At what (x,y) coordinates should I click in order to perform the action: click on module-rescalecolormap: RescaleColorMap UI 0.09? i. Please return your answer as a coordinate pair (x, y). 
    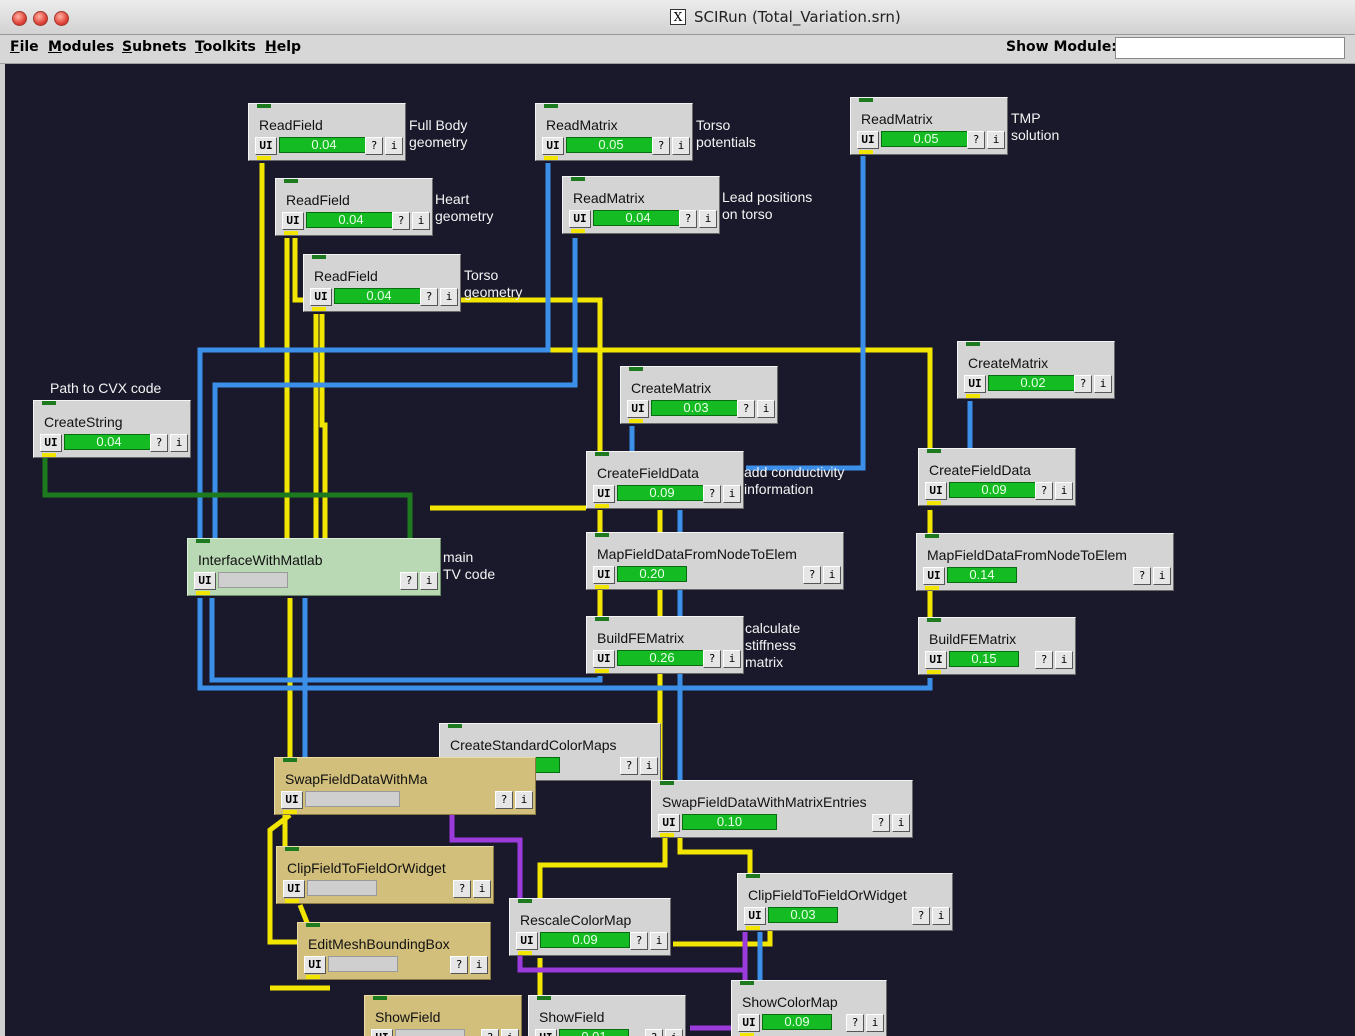
    Looking at the image, I should click on (590, 927).